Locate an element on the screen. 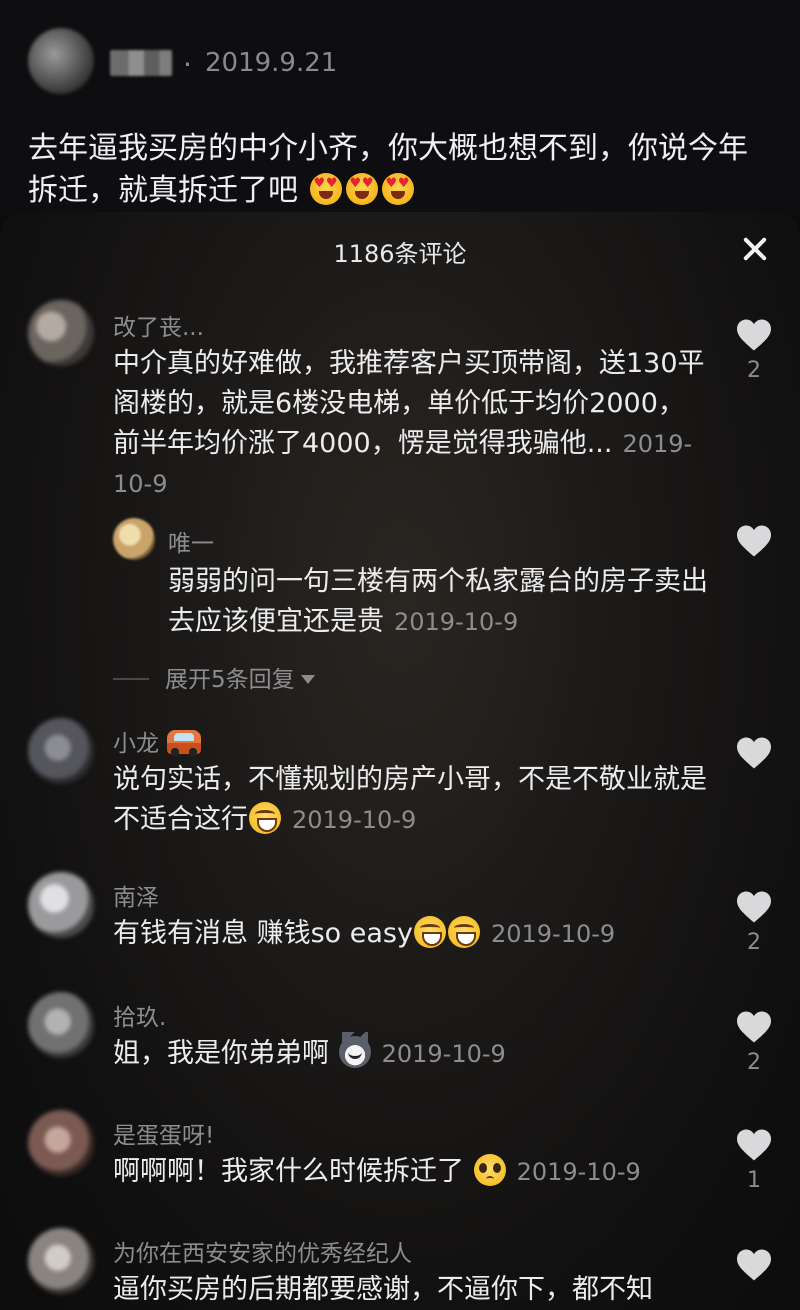 Image resolution: width=800 pixels, height=1310 pixels. comment-text: 逼你买房的后期都要感谢，不逼你下，都不知 is located at coordinates (383, 1289).